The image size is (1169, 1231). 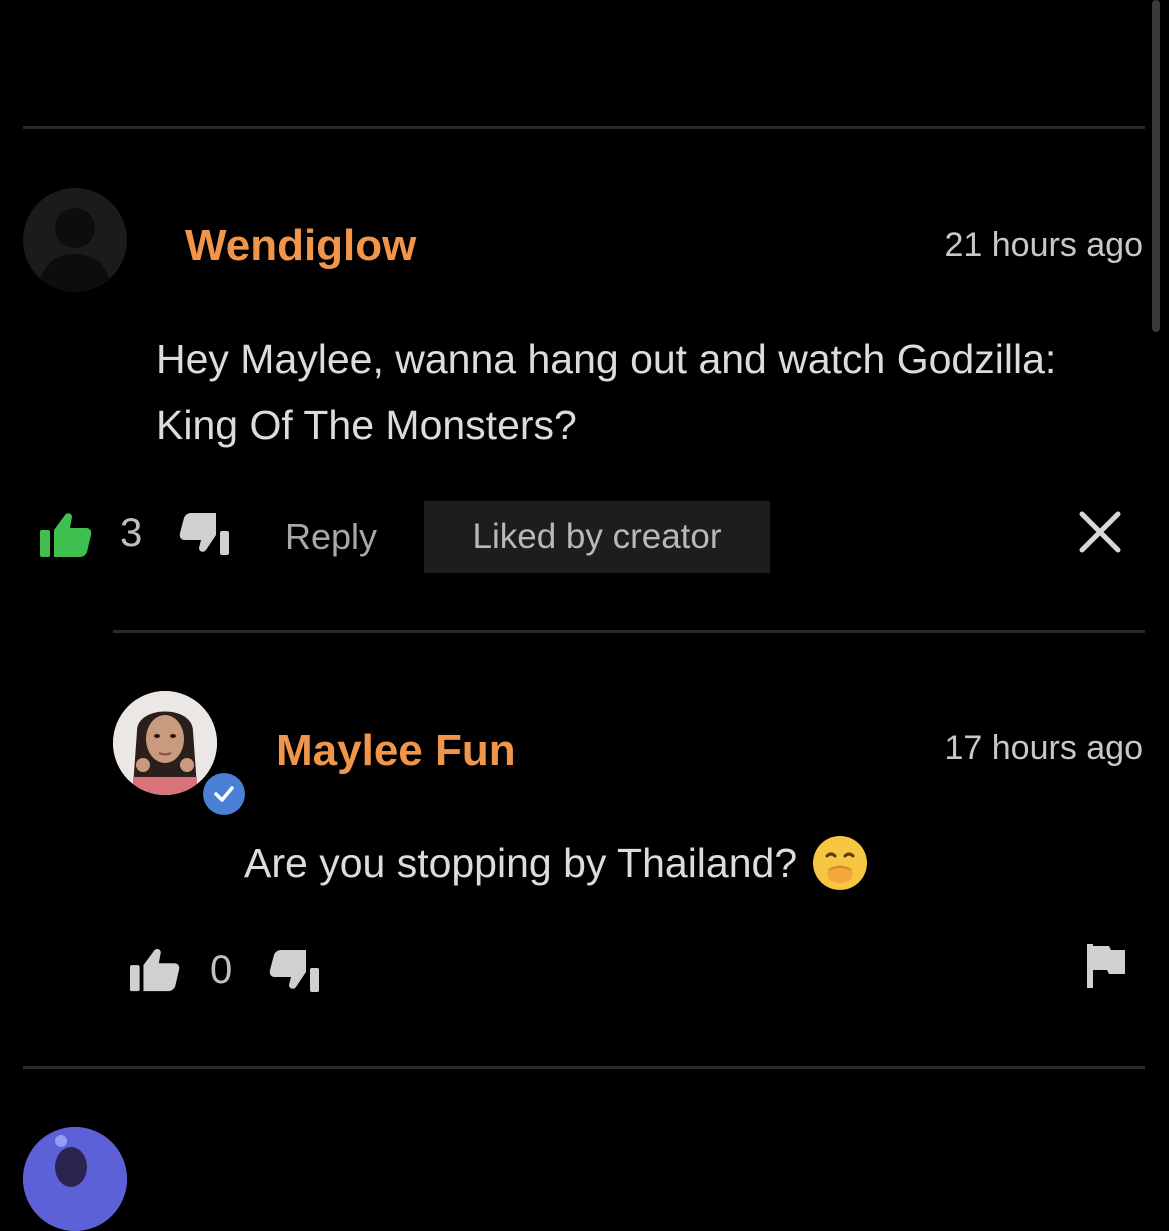 I want to click on bottom-divider, so click(x=584, y=1067).